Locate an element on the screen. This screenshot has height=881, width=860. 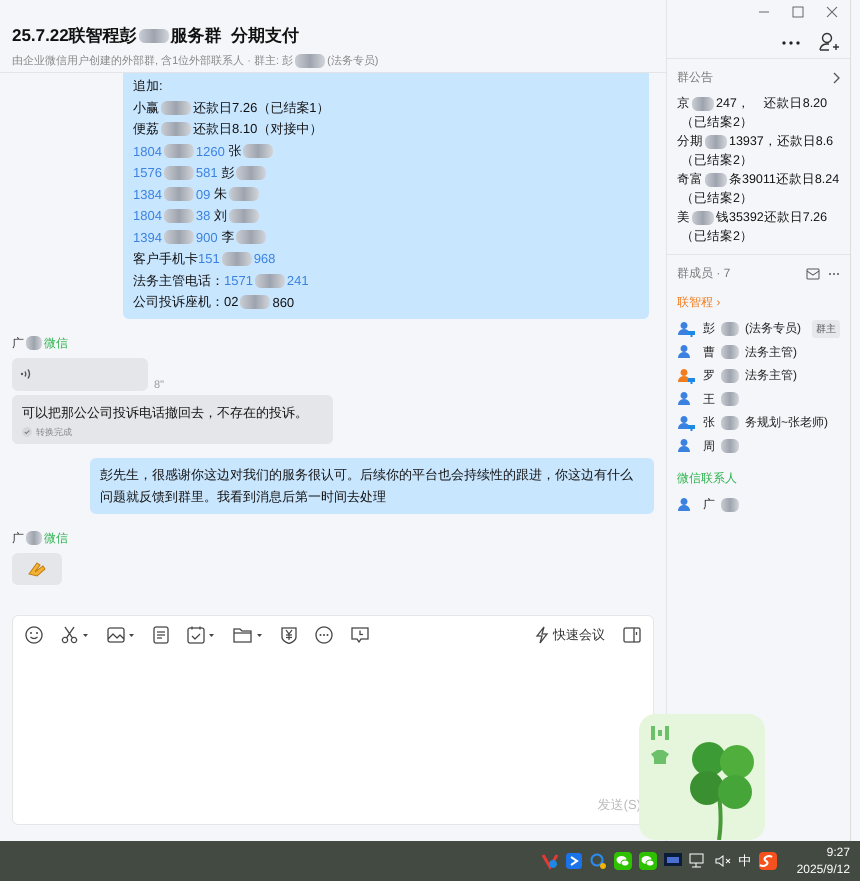
member-name: 张 is located at coordinates (709, 423).